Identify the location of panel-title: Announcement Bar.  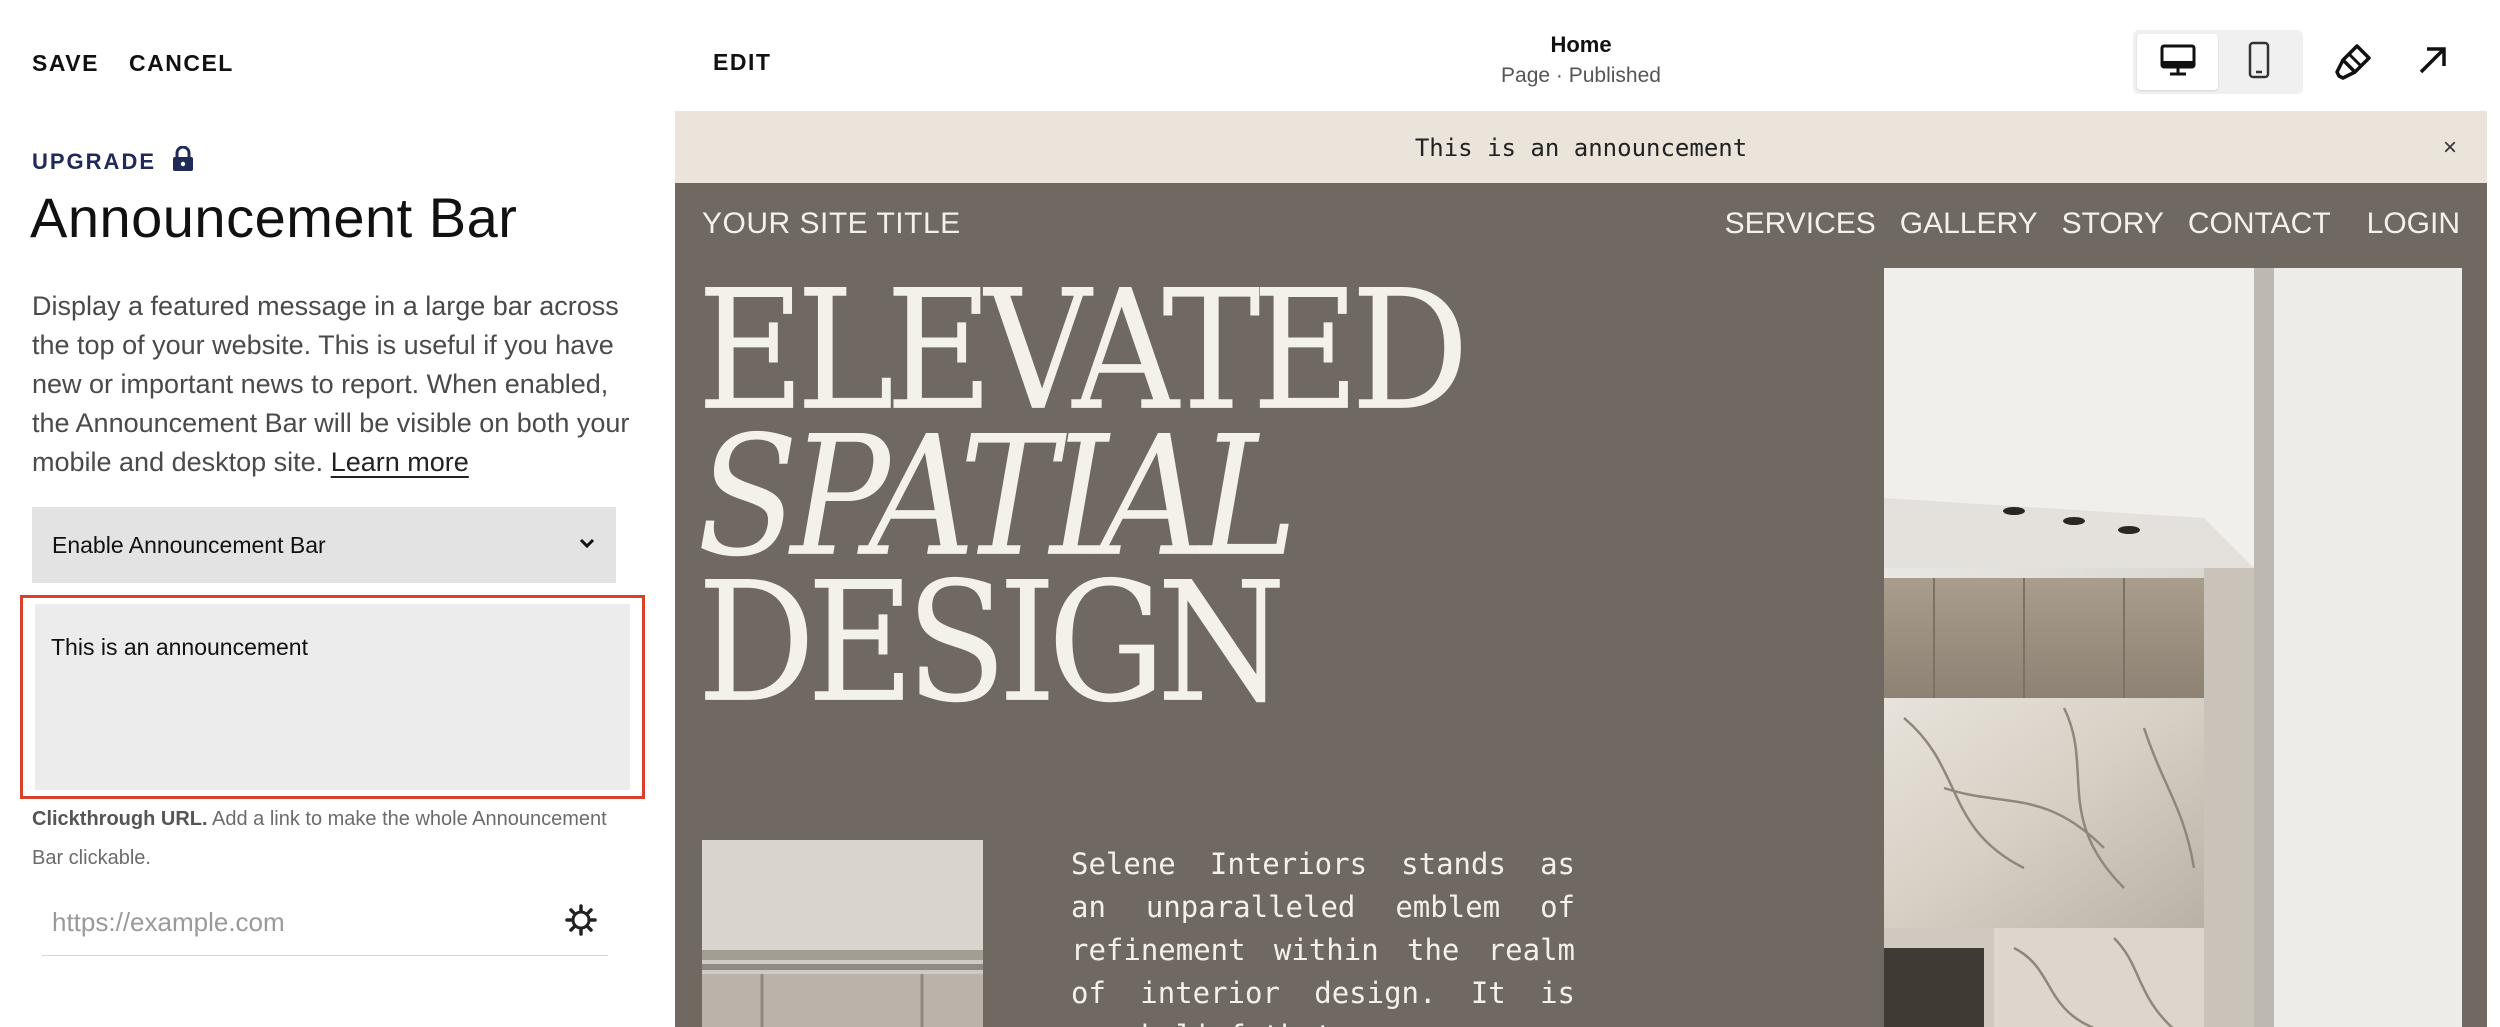
(274, 217).